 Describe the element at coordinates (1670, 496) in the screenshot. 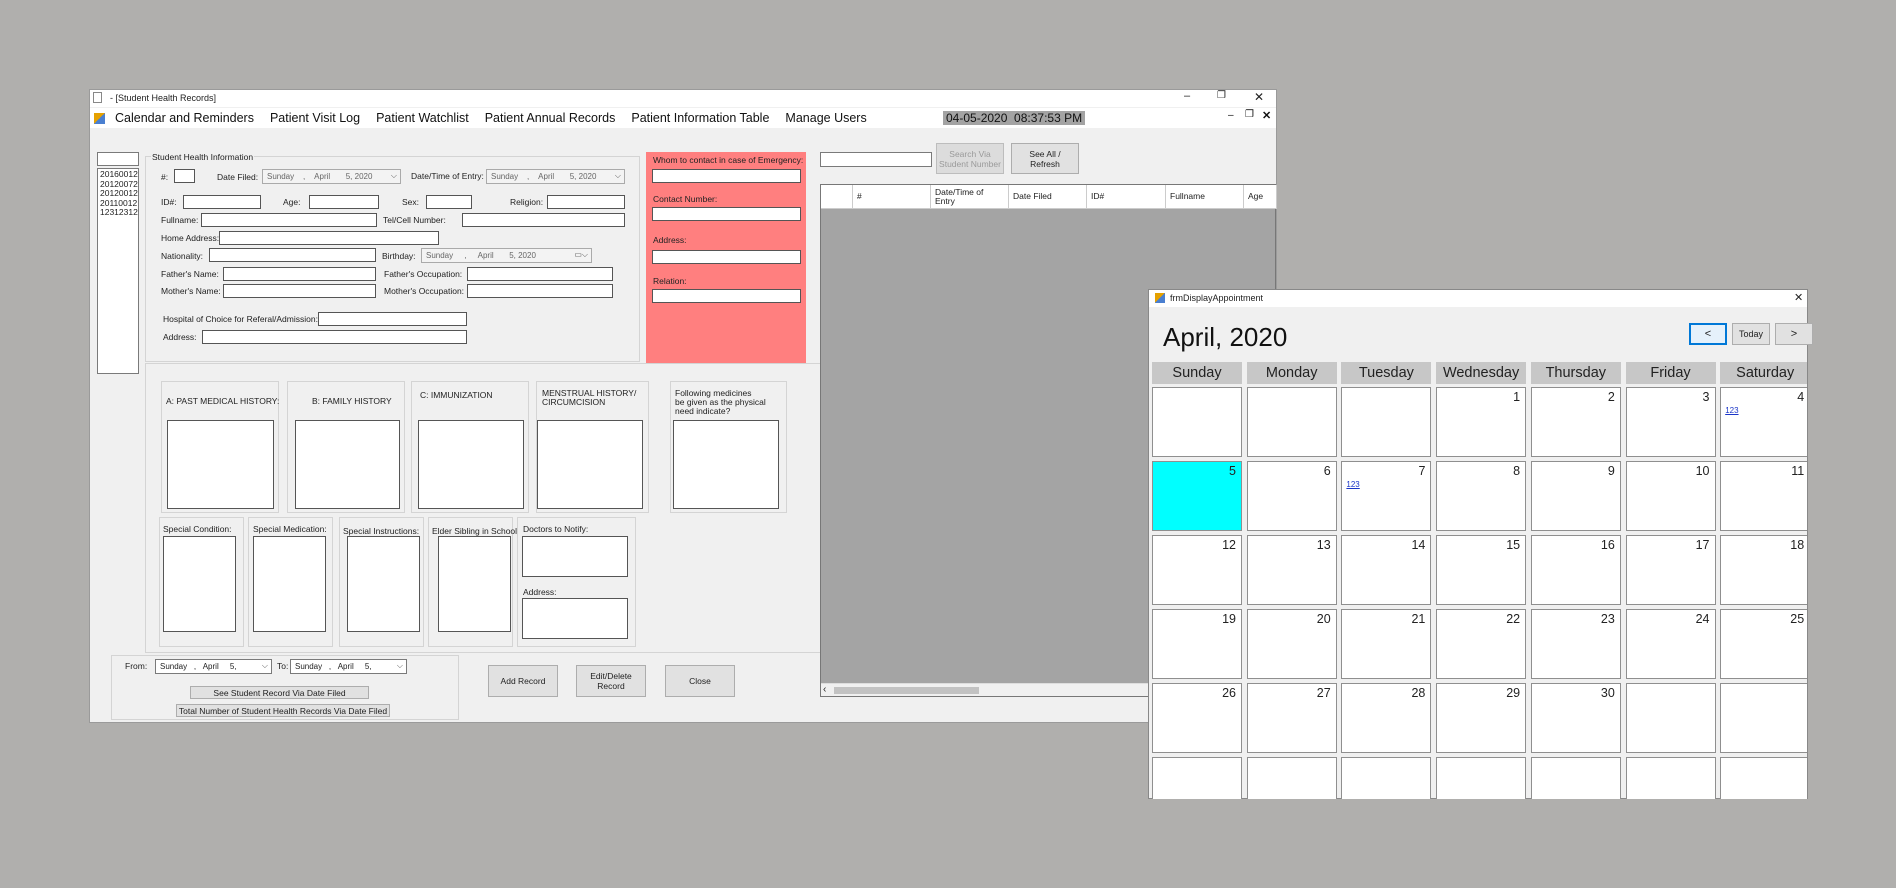

I see `calendar-day-cell: 10` at that location.